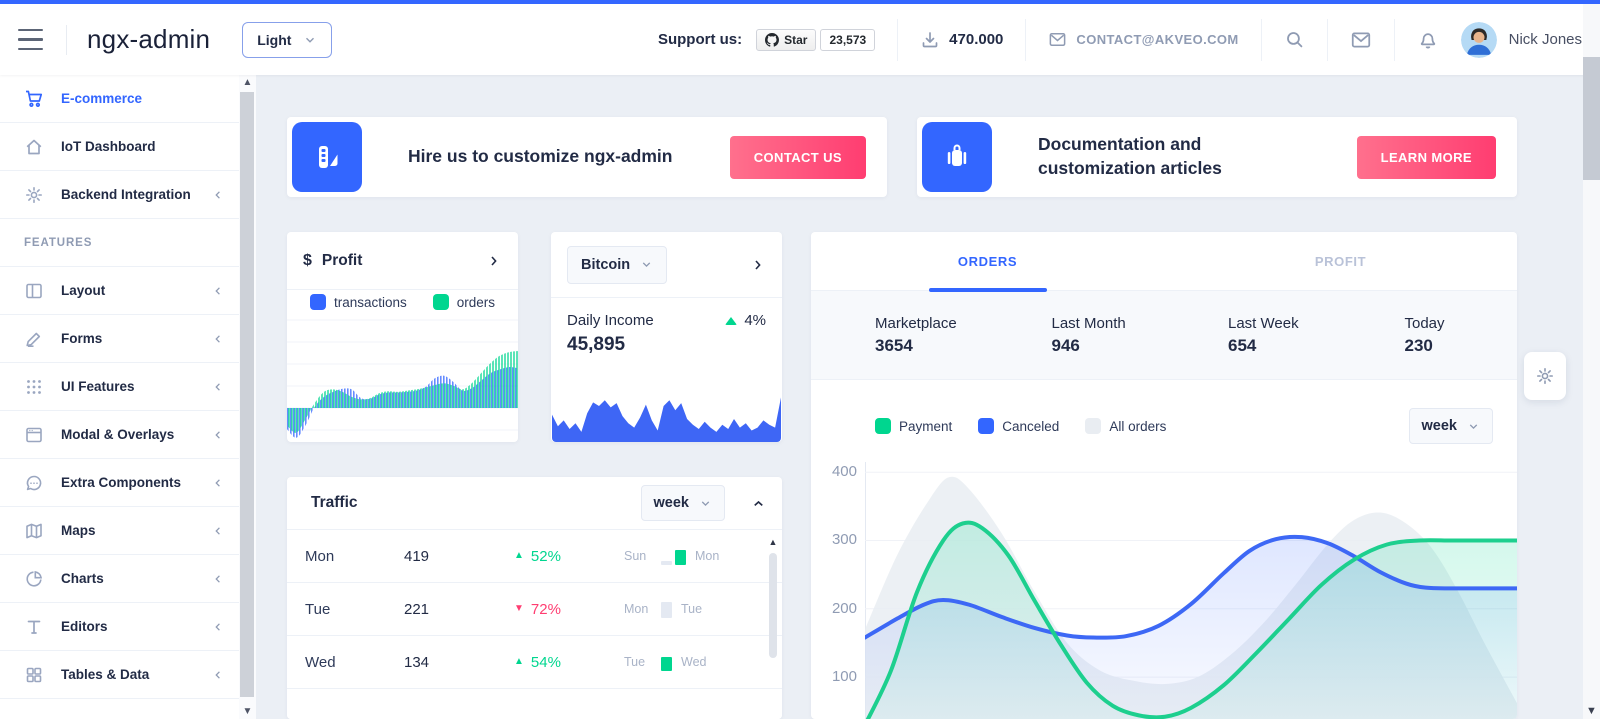 This screenshot has height=719, width=1600. I want to click on sidebar-item-iot-dashboard: IoT Dashboard, so click(119, 147).